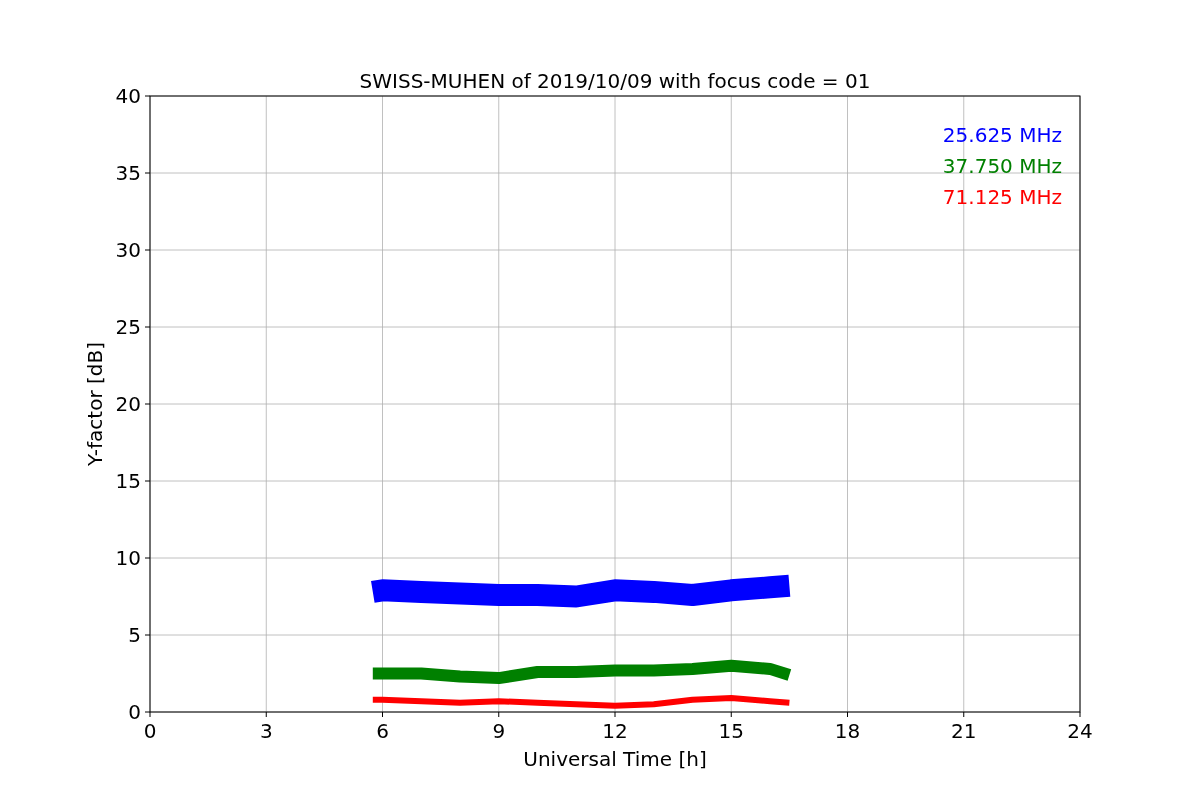  What do you see at coordinates (128, 96) in the screenshot?
I see `y-tick-label: 40` at bounding box center [128, 96].